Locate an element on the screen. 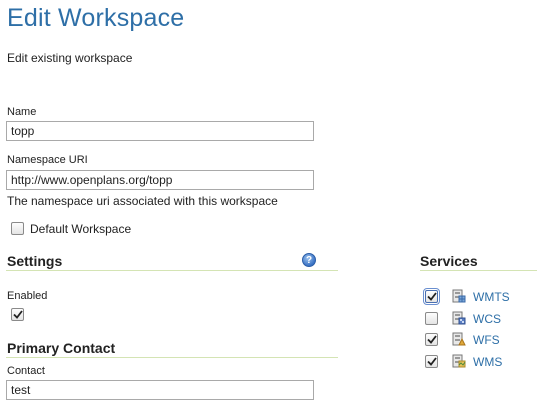  namespace-uri-label: Namespace URI is located at coordinates (47, 160).